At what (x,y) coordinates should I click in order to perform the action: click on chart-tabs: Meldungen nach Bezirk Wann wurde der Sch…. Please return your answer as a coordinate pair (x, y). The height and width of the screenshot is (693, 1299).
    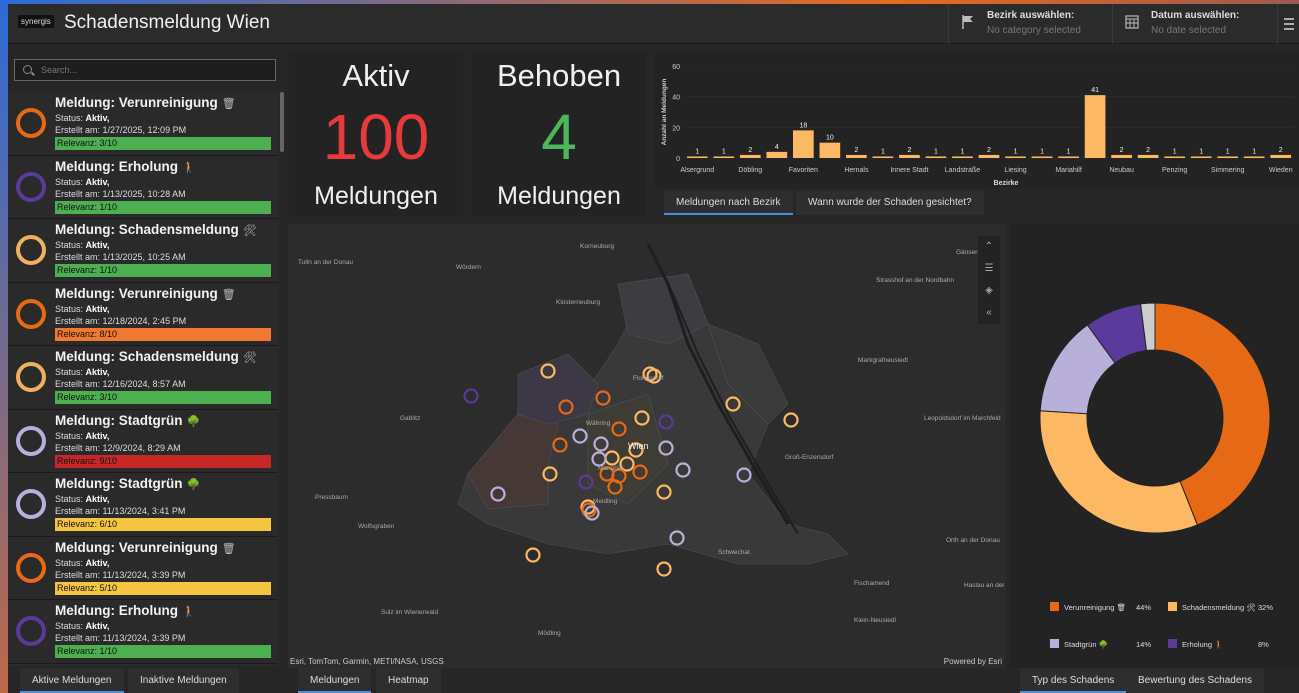
    Looking at the image, I should click on (976, 203).